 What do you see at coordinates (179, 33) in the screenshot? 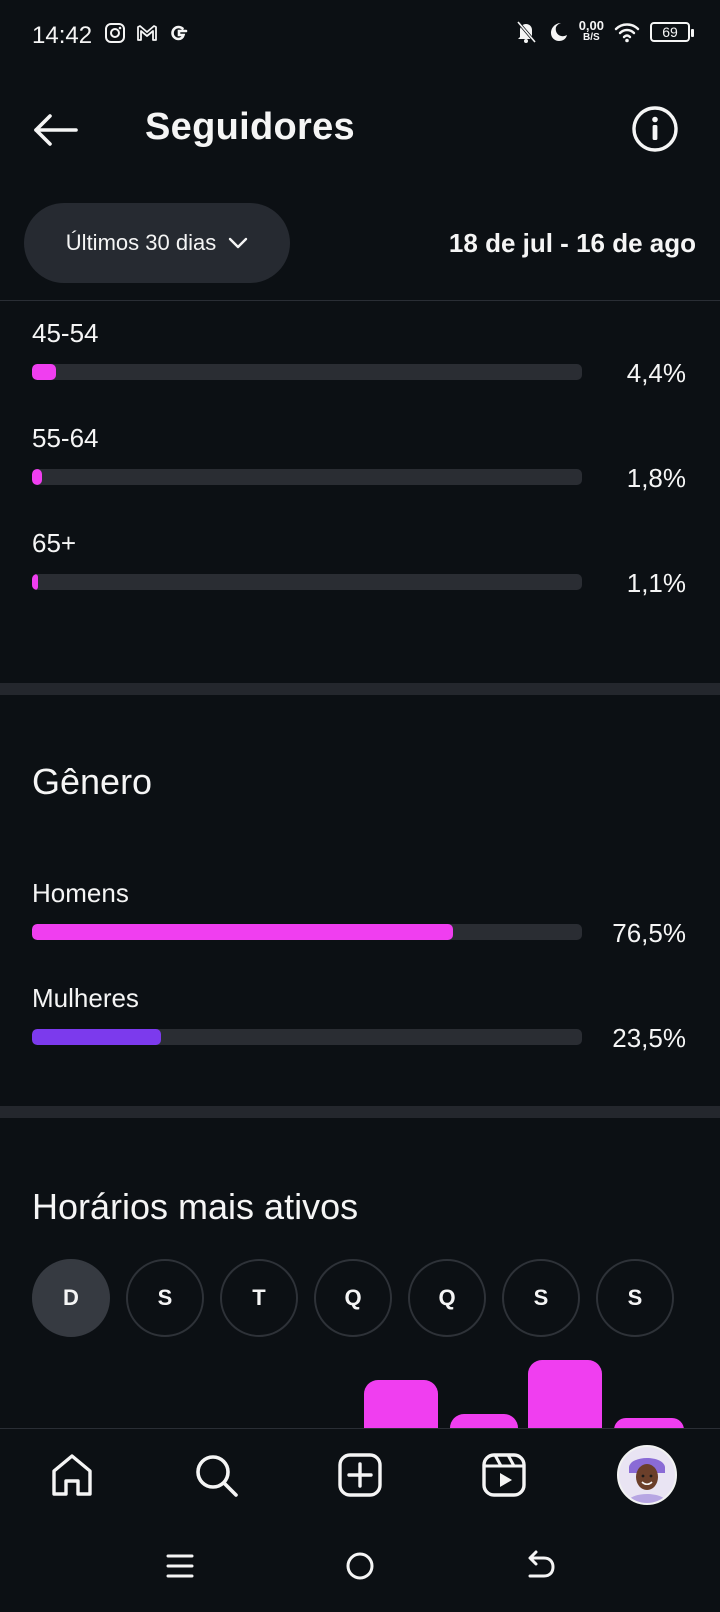
I see `google-icon` at bounding box center [179, 33].